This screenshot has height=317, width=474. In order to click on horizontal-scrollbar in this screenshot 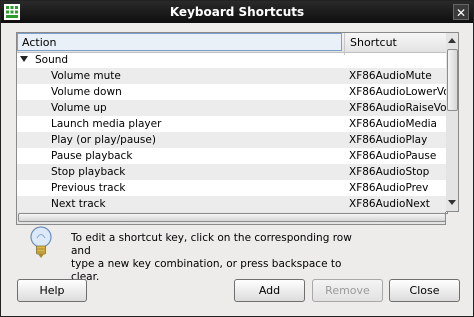, I will do `click(231, 218)`.